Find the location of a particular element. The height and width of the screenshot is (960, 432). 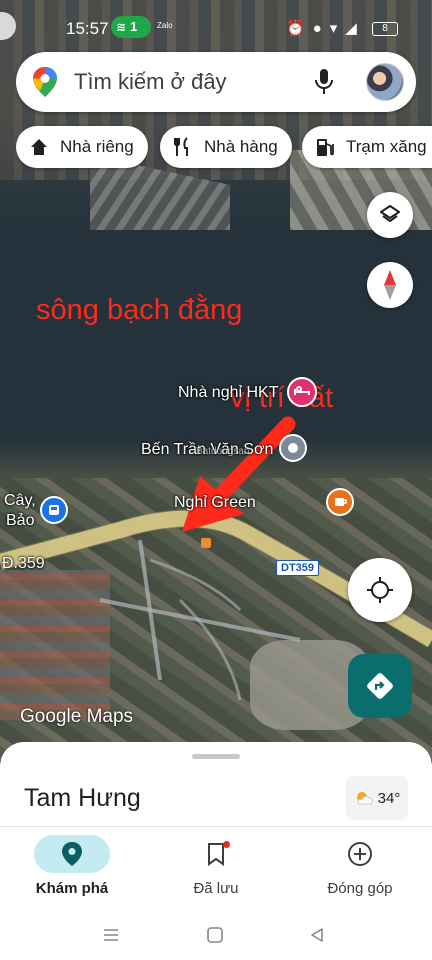

chip-home: Nhà riêng is located at coordinates (82, 147).